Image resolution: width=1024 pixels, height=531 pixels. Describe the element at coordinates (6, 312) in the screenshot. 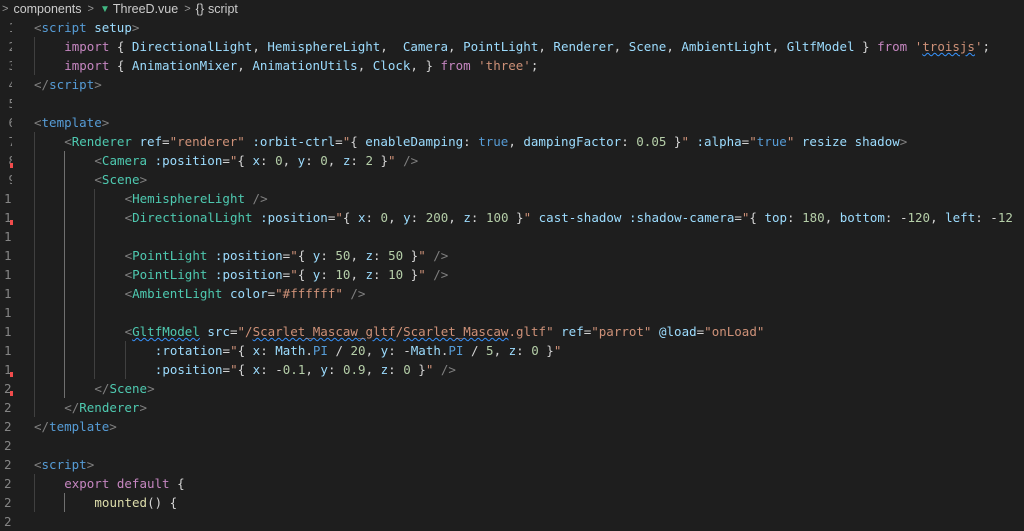

I see `line-number: 16` at that location.